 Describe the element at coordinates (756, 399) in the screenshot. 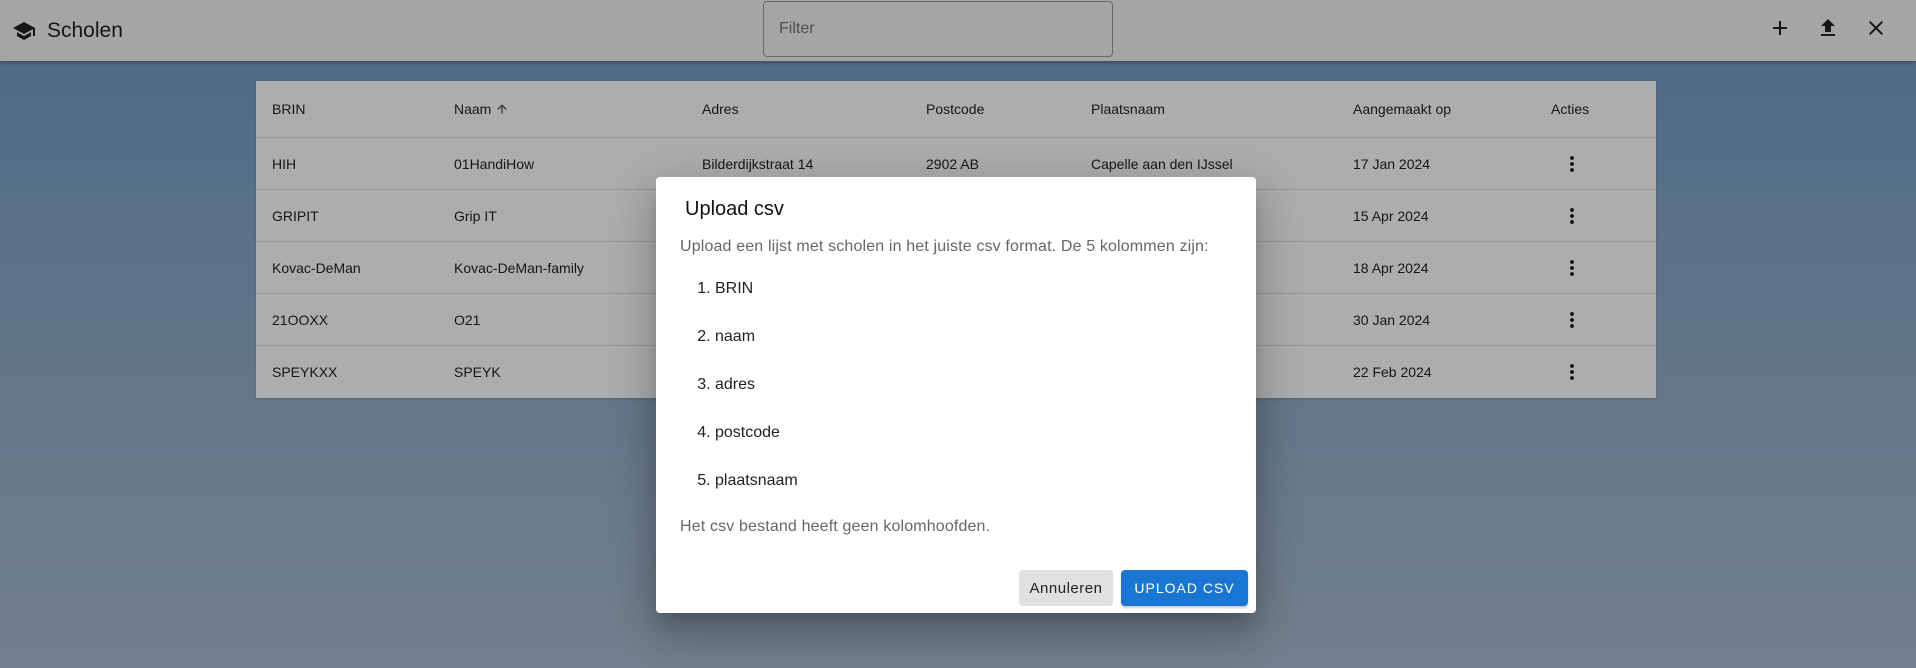

I see `list-item: adres` at that location.